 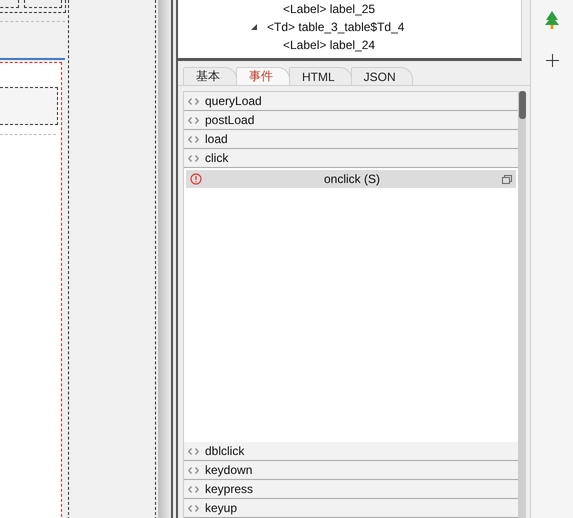 What do you see at coordinates (351, 179) in the screenshot?
I see `editor-title: onclick (S)` at bounding box center [351, 179].